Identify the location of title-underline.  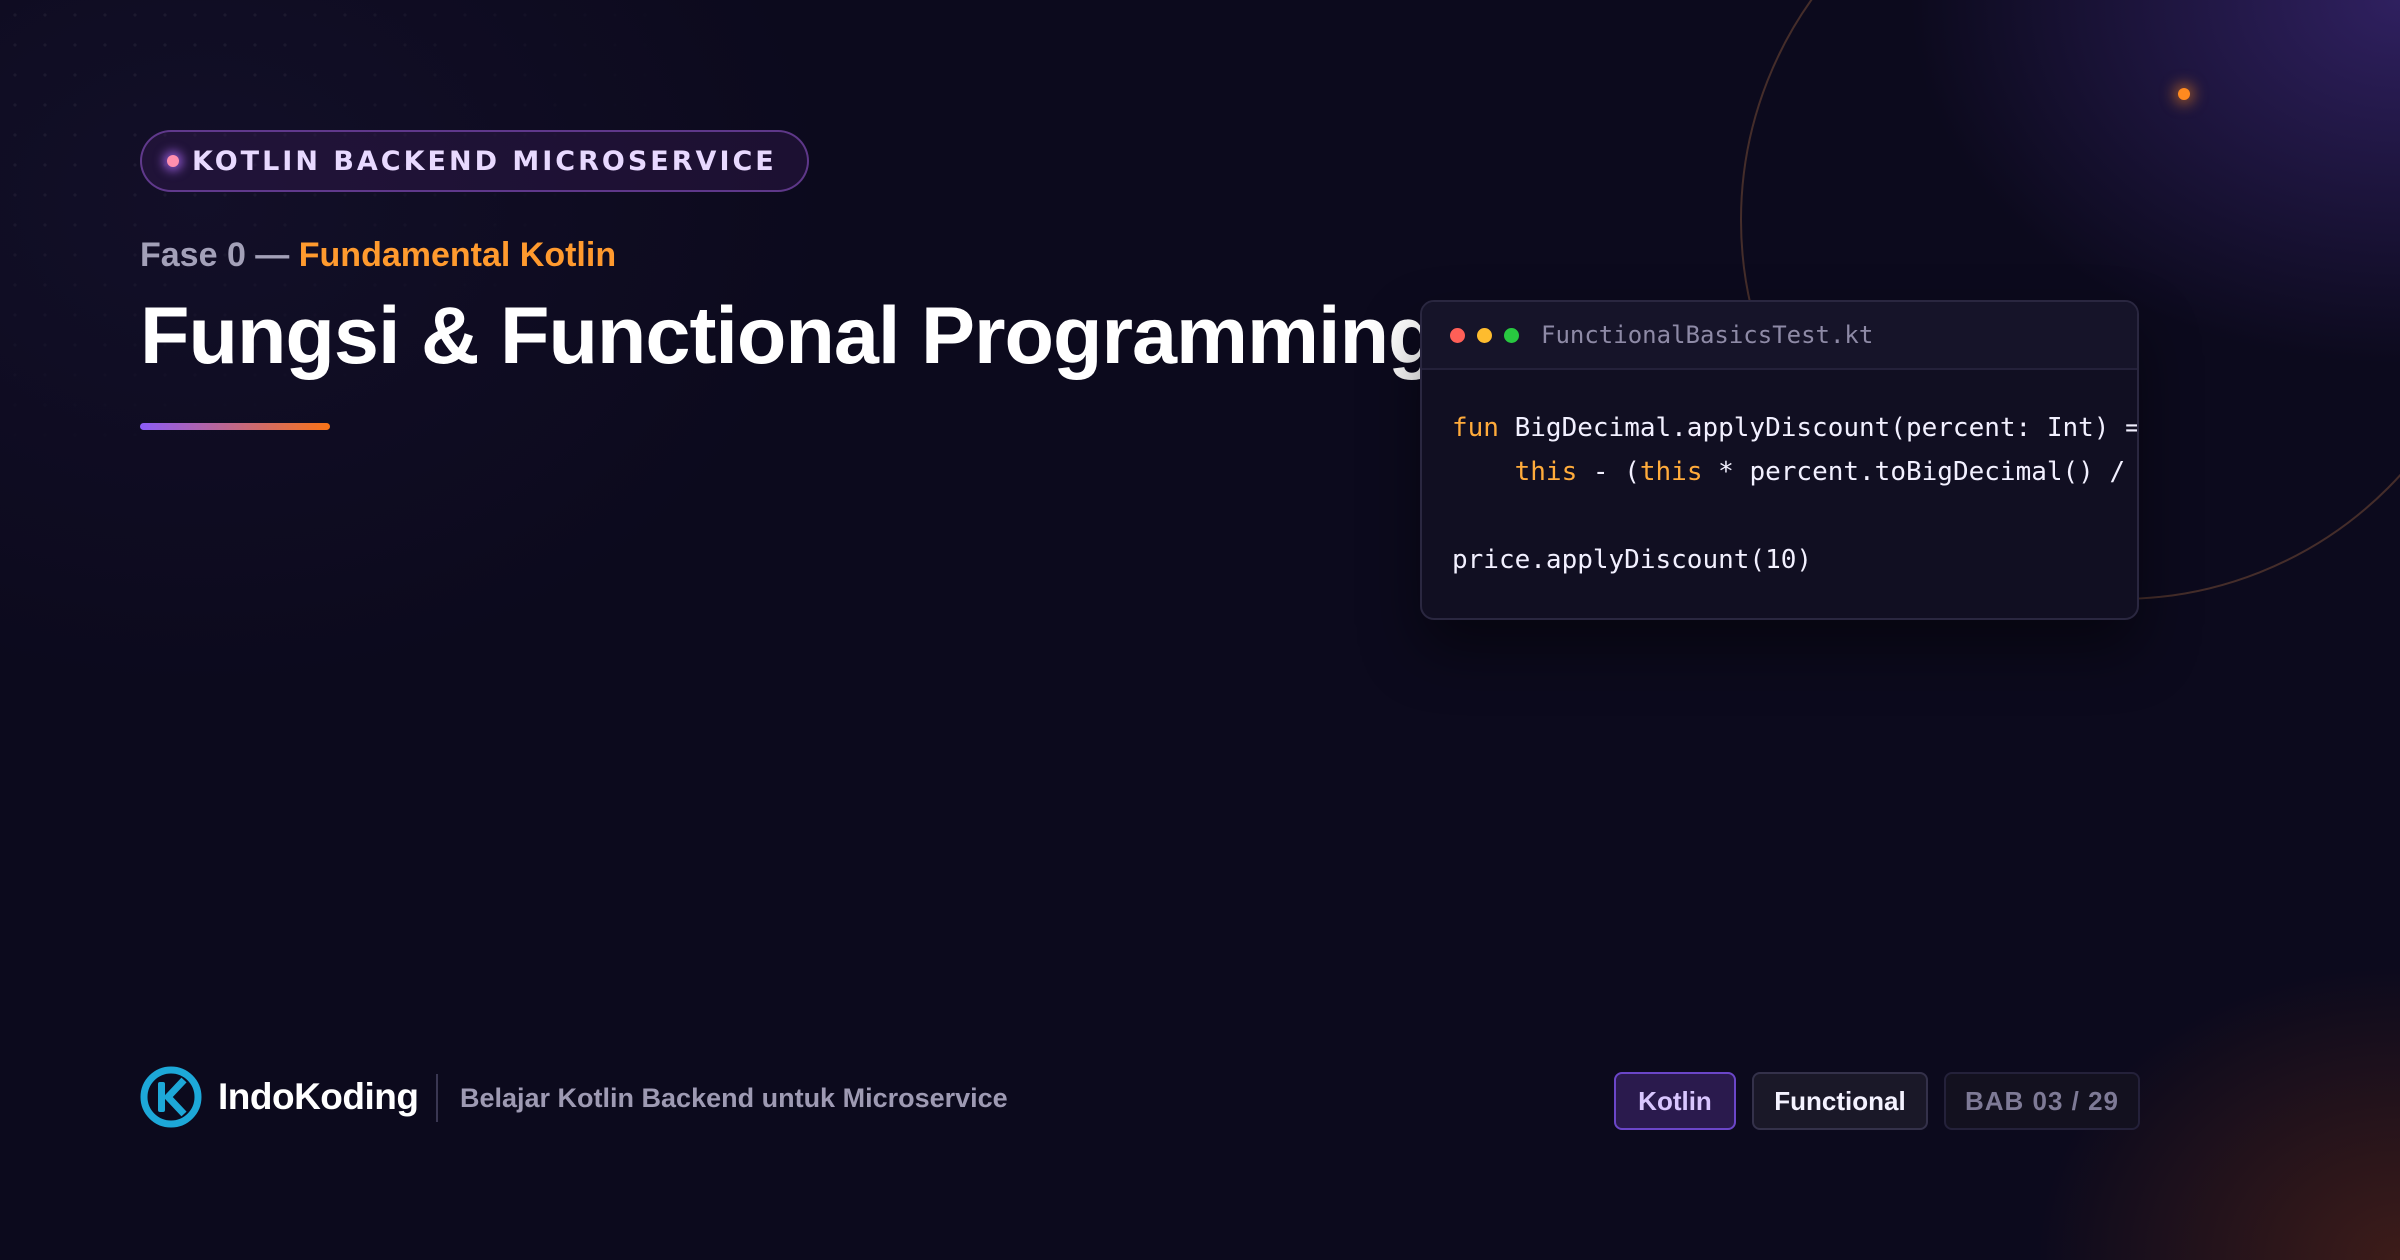
(235, 426).